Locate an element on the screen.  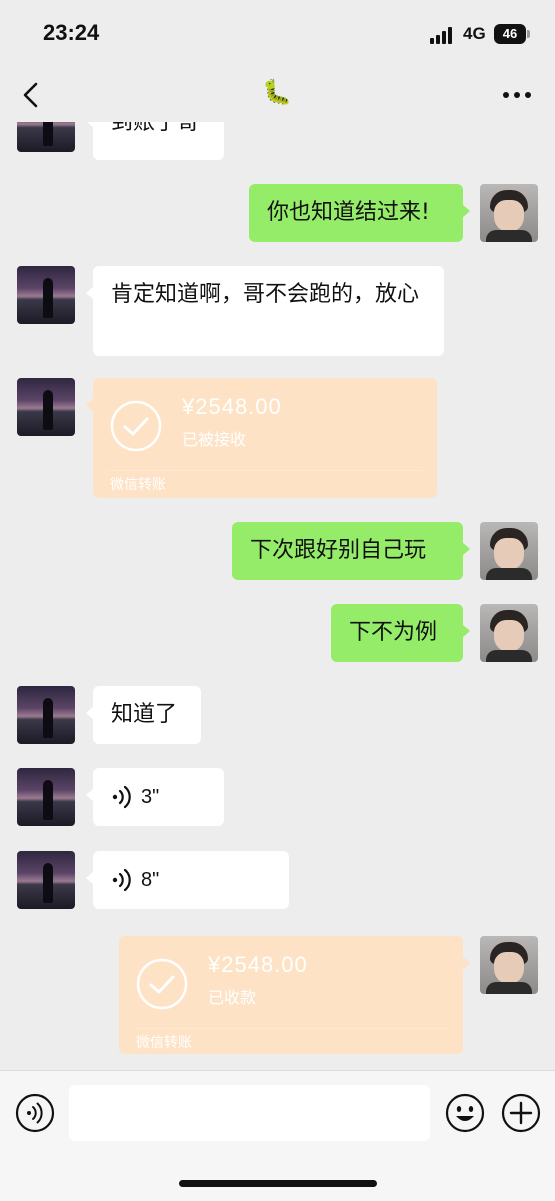
more-dots-icon is located at coordinates (517, 95).